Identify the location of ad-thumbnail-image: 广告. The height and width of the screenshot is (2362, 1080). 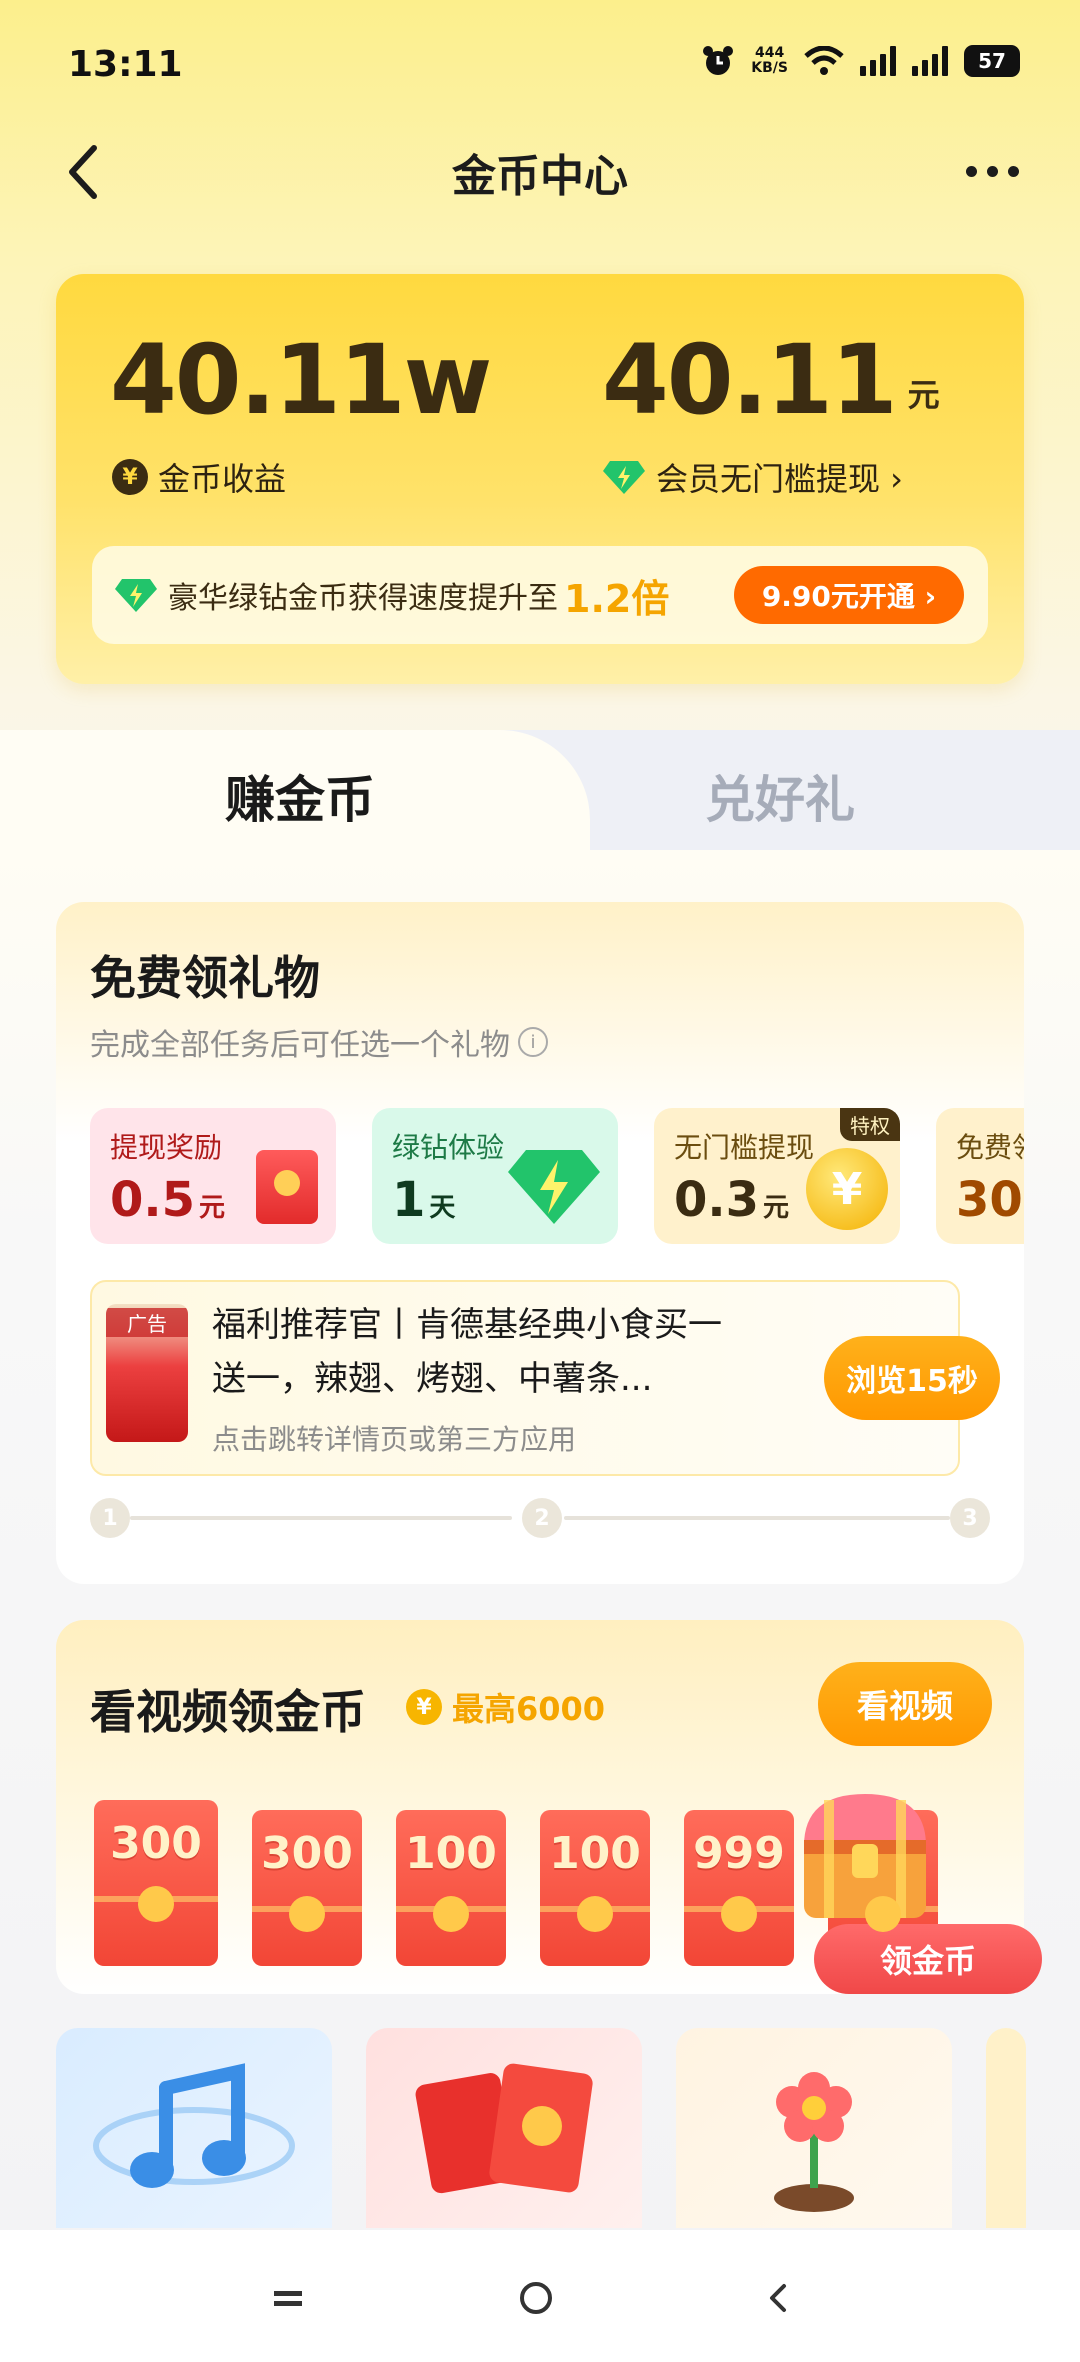
(147, 1373).